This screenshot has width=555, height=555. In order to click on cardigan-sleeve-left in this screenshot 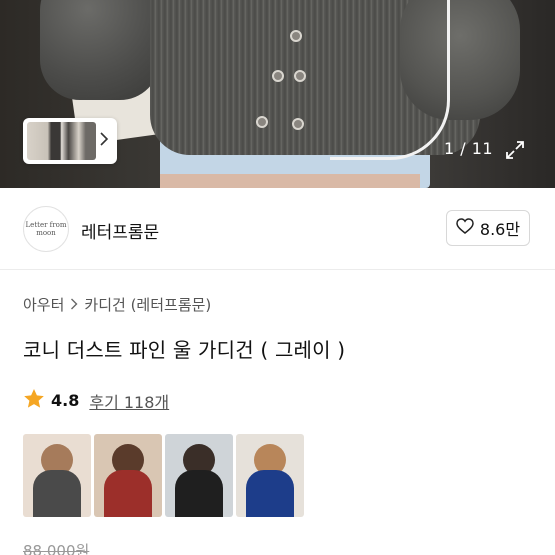, I will do `click(100, 50)`.